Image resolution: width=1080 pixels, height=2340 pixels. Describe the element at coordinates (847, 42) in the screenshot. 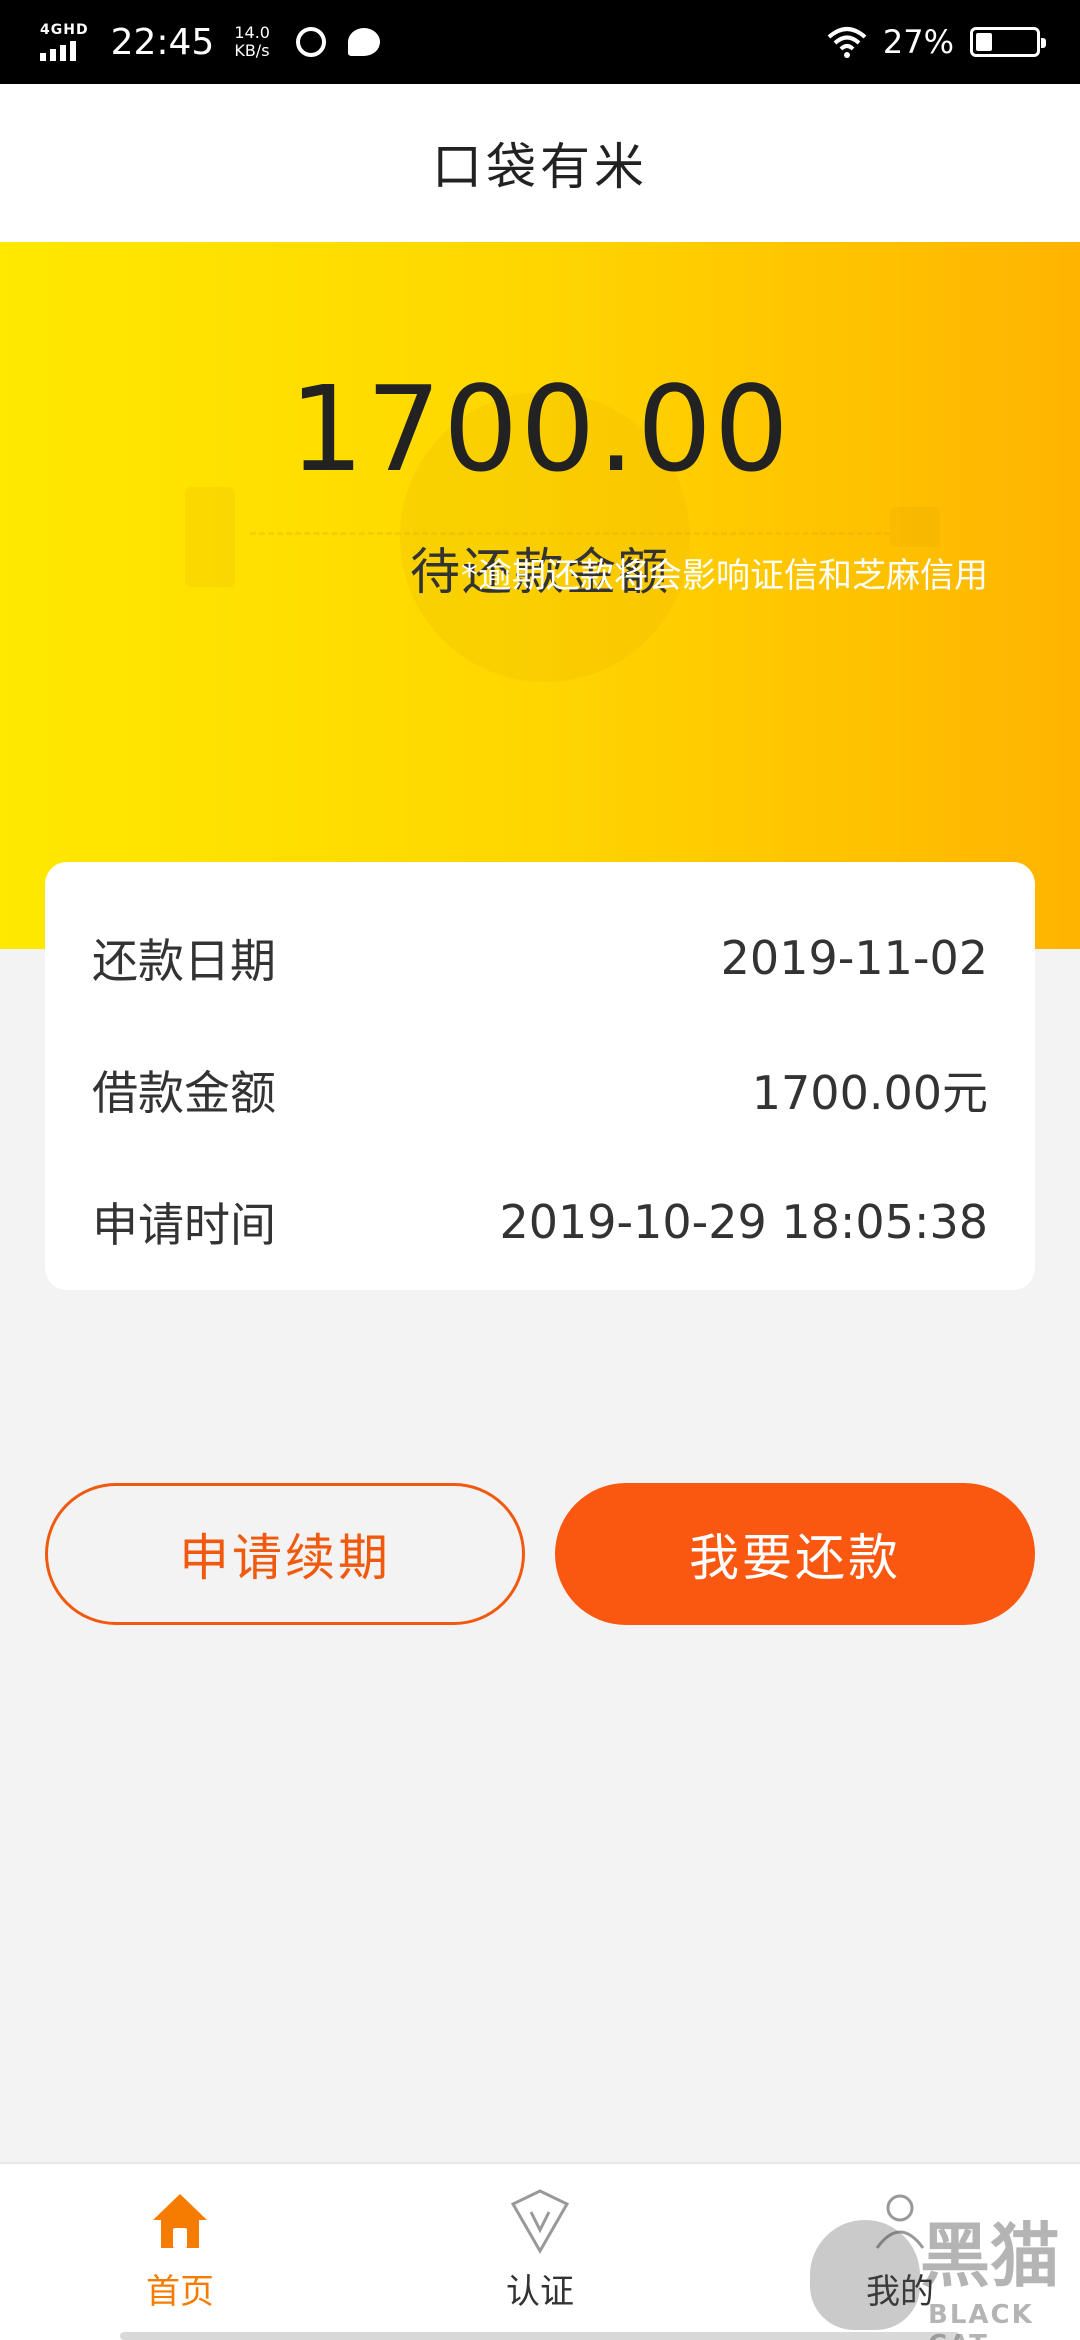

I see `wifi-icon` at that location.